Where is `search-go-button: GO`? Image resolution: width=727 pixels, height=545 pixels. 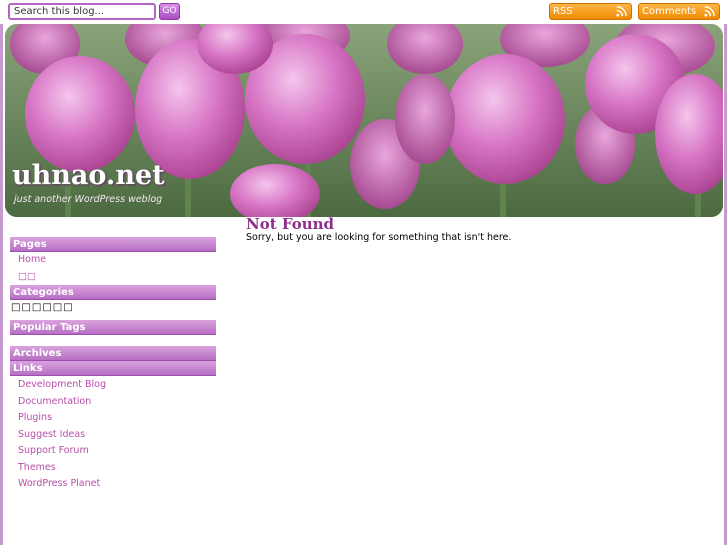 search-go-button: GO is located at coordinates (169, 11).